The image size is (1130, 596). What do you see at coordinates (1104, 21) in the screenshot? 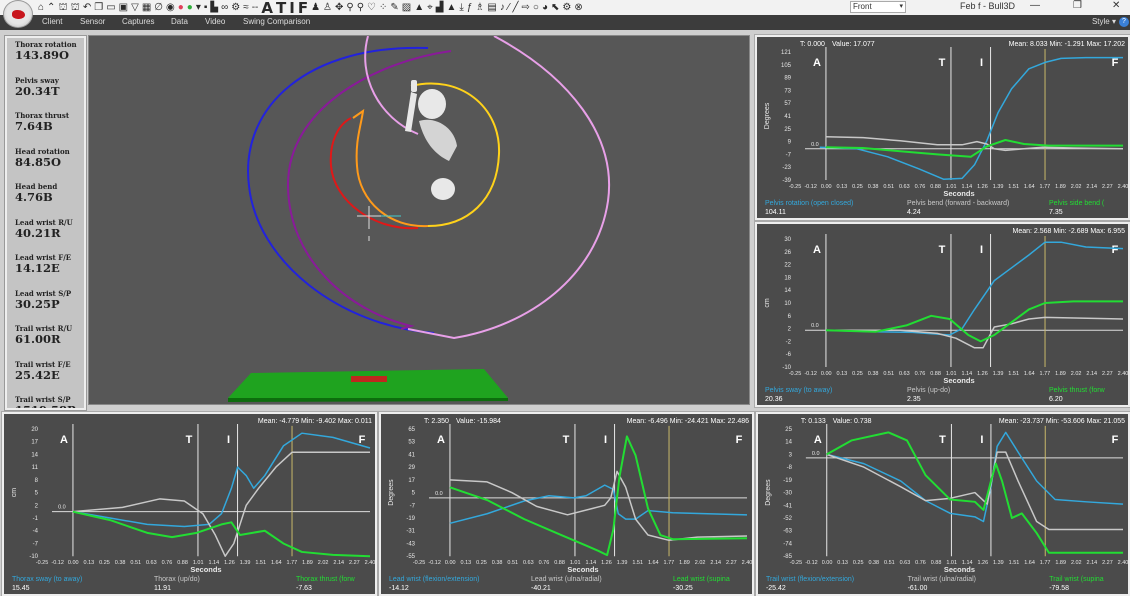
I see `style-menu: Style ▾` at bounding box center [1104, 21].